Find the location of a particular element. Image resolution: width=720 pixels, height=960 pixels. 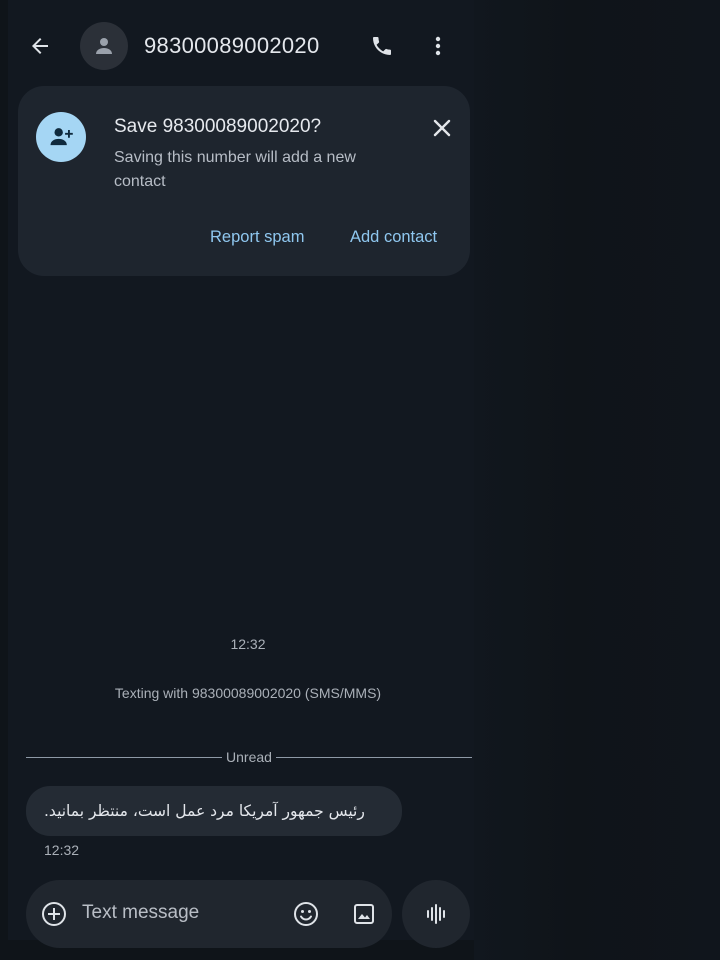

avatar is located at coordinates (104, 46).